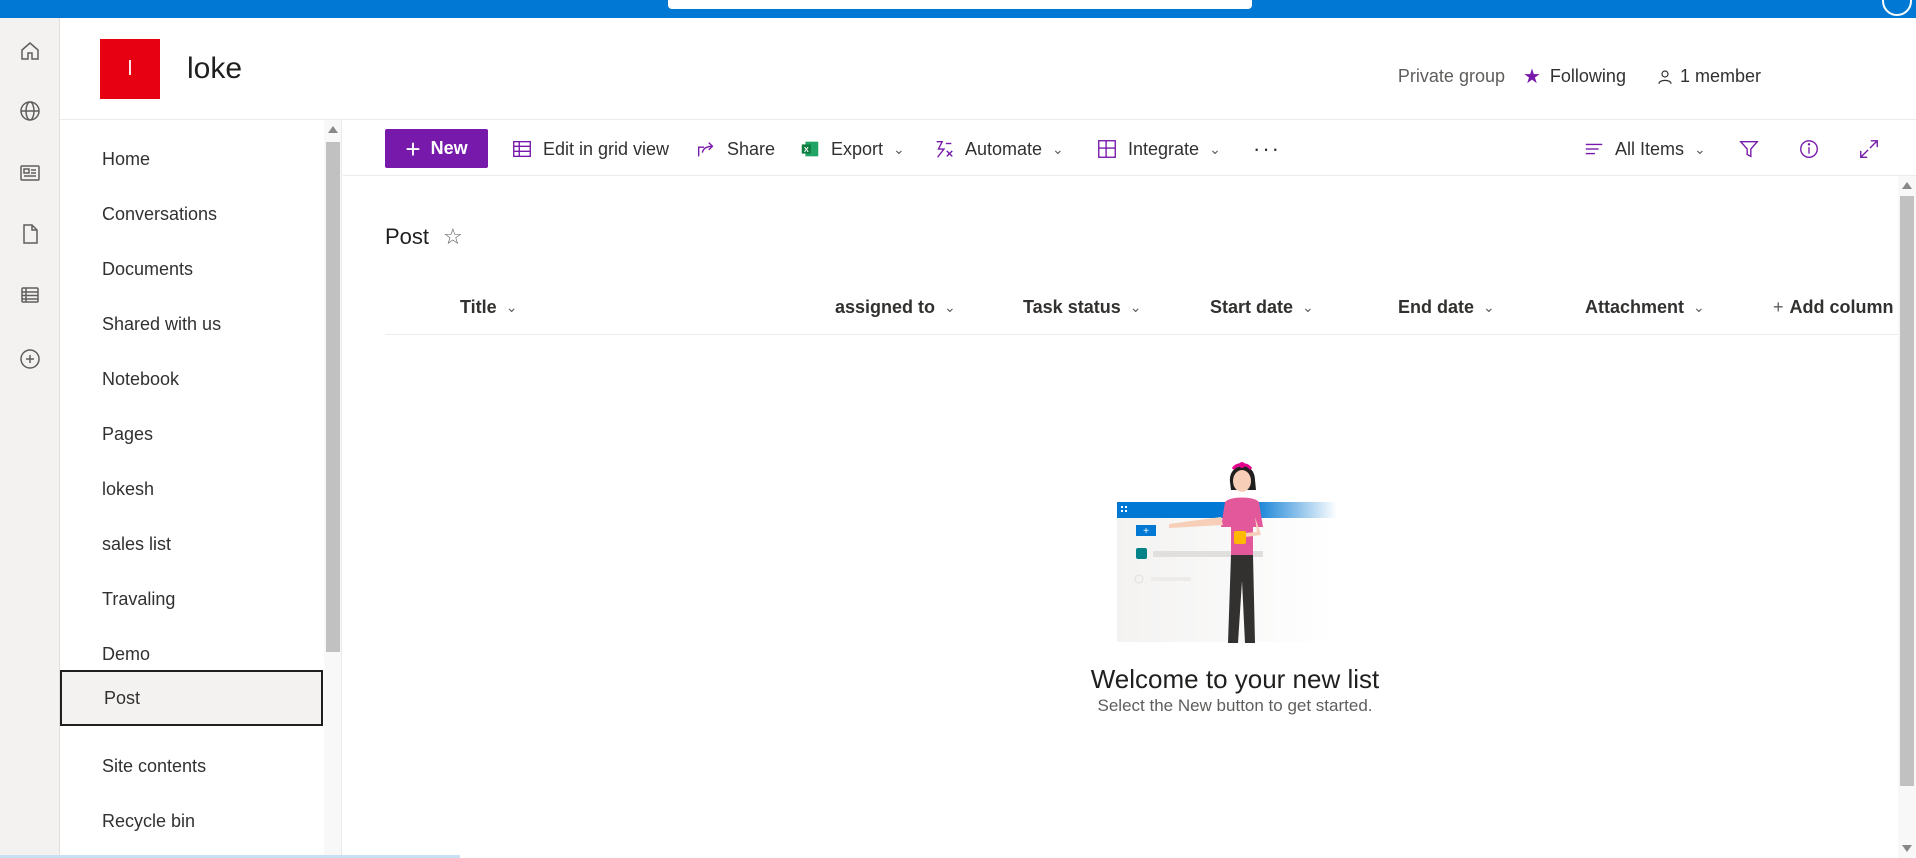 Image resolution: width=1916 pixels, height=858 pixels. Describe the element at coordinates (1587, 76) in the screenshot. I see `following-label: Following` at that location.